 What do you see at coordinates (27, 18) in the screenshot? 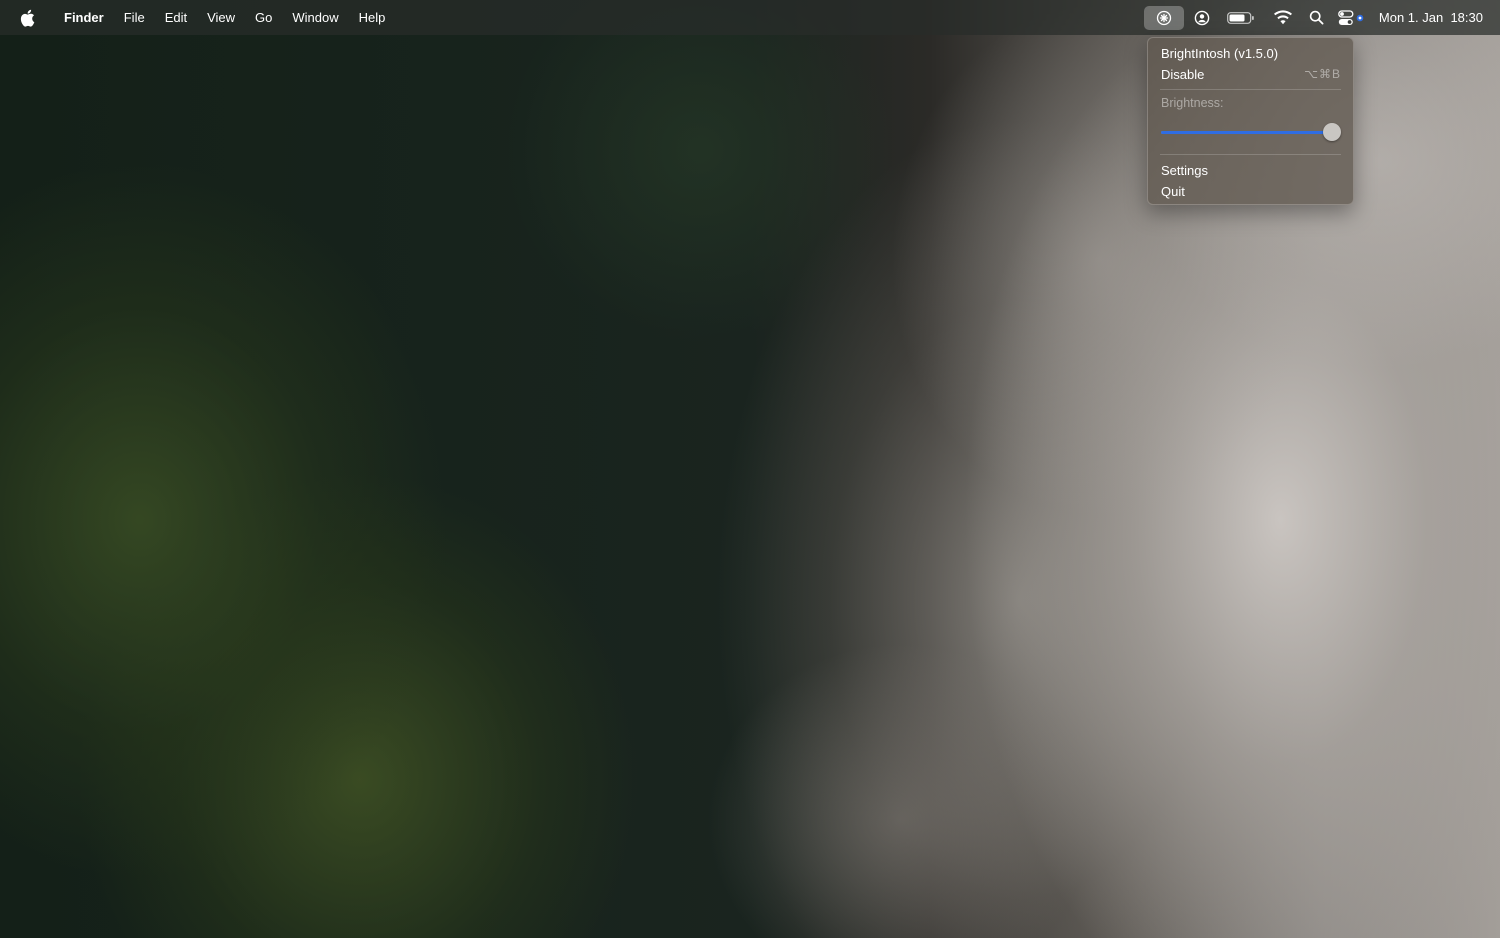
I see `apple-logo-icon` at bounding box center [27, 18].